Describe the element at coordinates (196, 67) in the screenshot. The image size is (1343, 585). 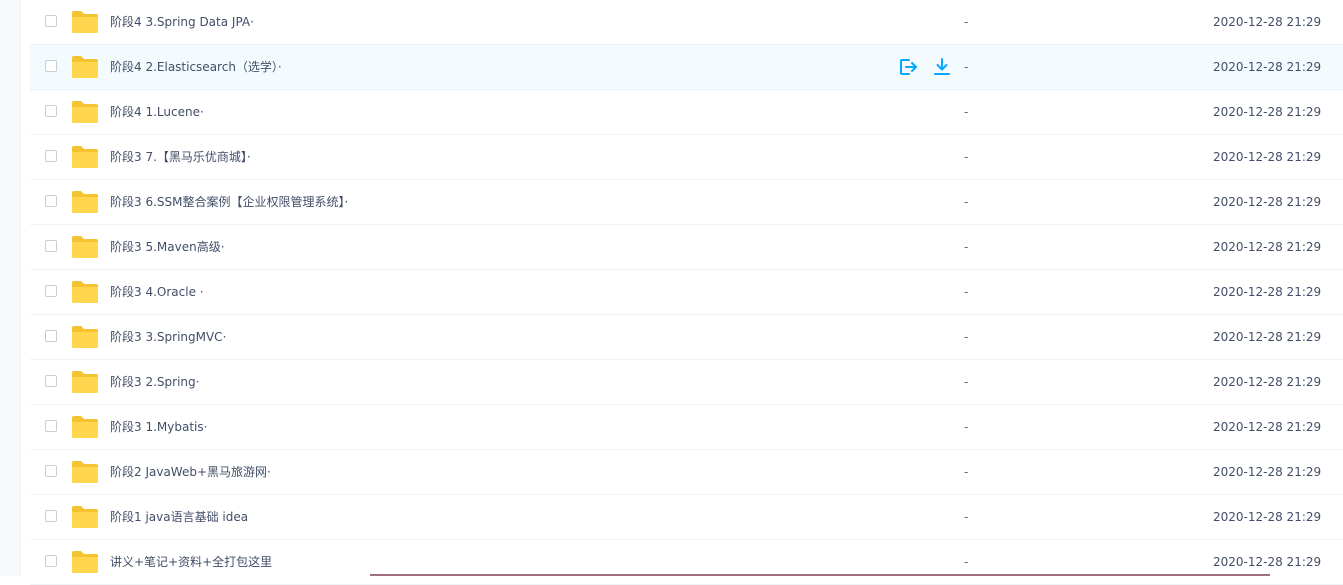
I see `file-name-link: 阶段4 2.Elasticsearch（选学）·` at that location.